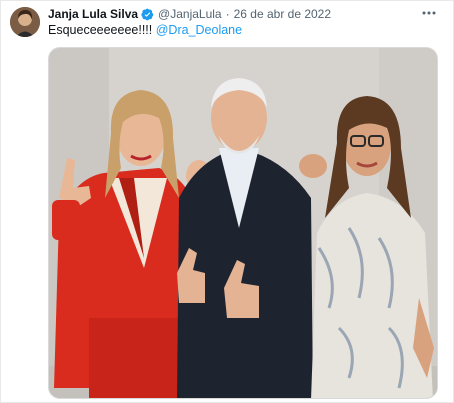 This screenshot has height=403, width=454. I want to click on author-handle: @JanjaLula, so click(190, 14).